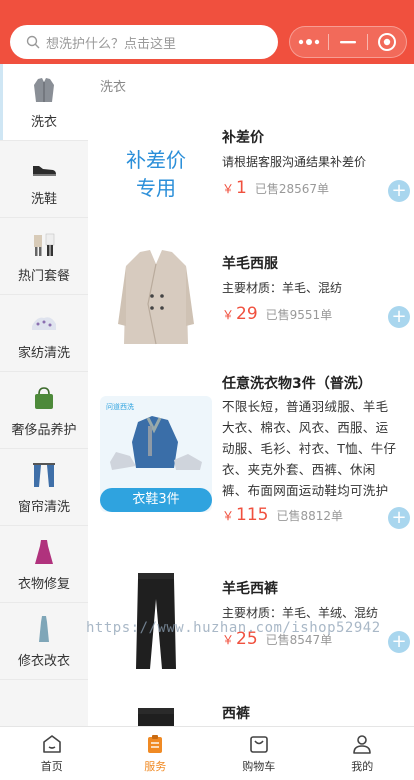 The height and width of the screenshot is (780, 414). What do you see at coordinates (43, 353) in the screenshot?
I see `sidebar-item-label: 家纺清洗` at bounding box center [43, 353].